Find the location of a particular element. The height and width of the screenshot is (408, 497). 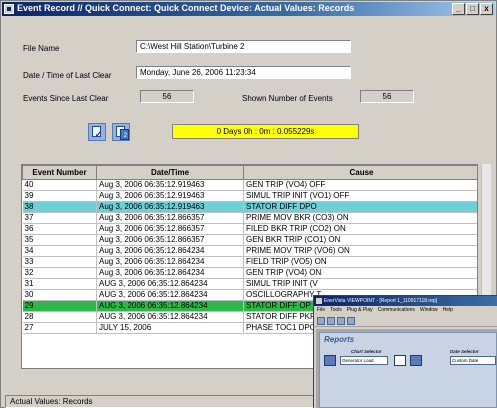

date-selector-label: Date Selector is located at coordinates (464, 351).